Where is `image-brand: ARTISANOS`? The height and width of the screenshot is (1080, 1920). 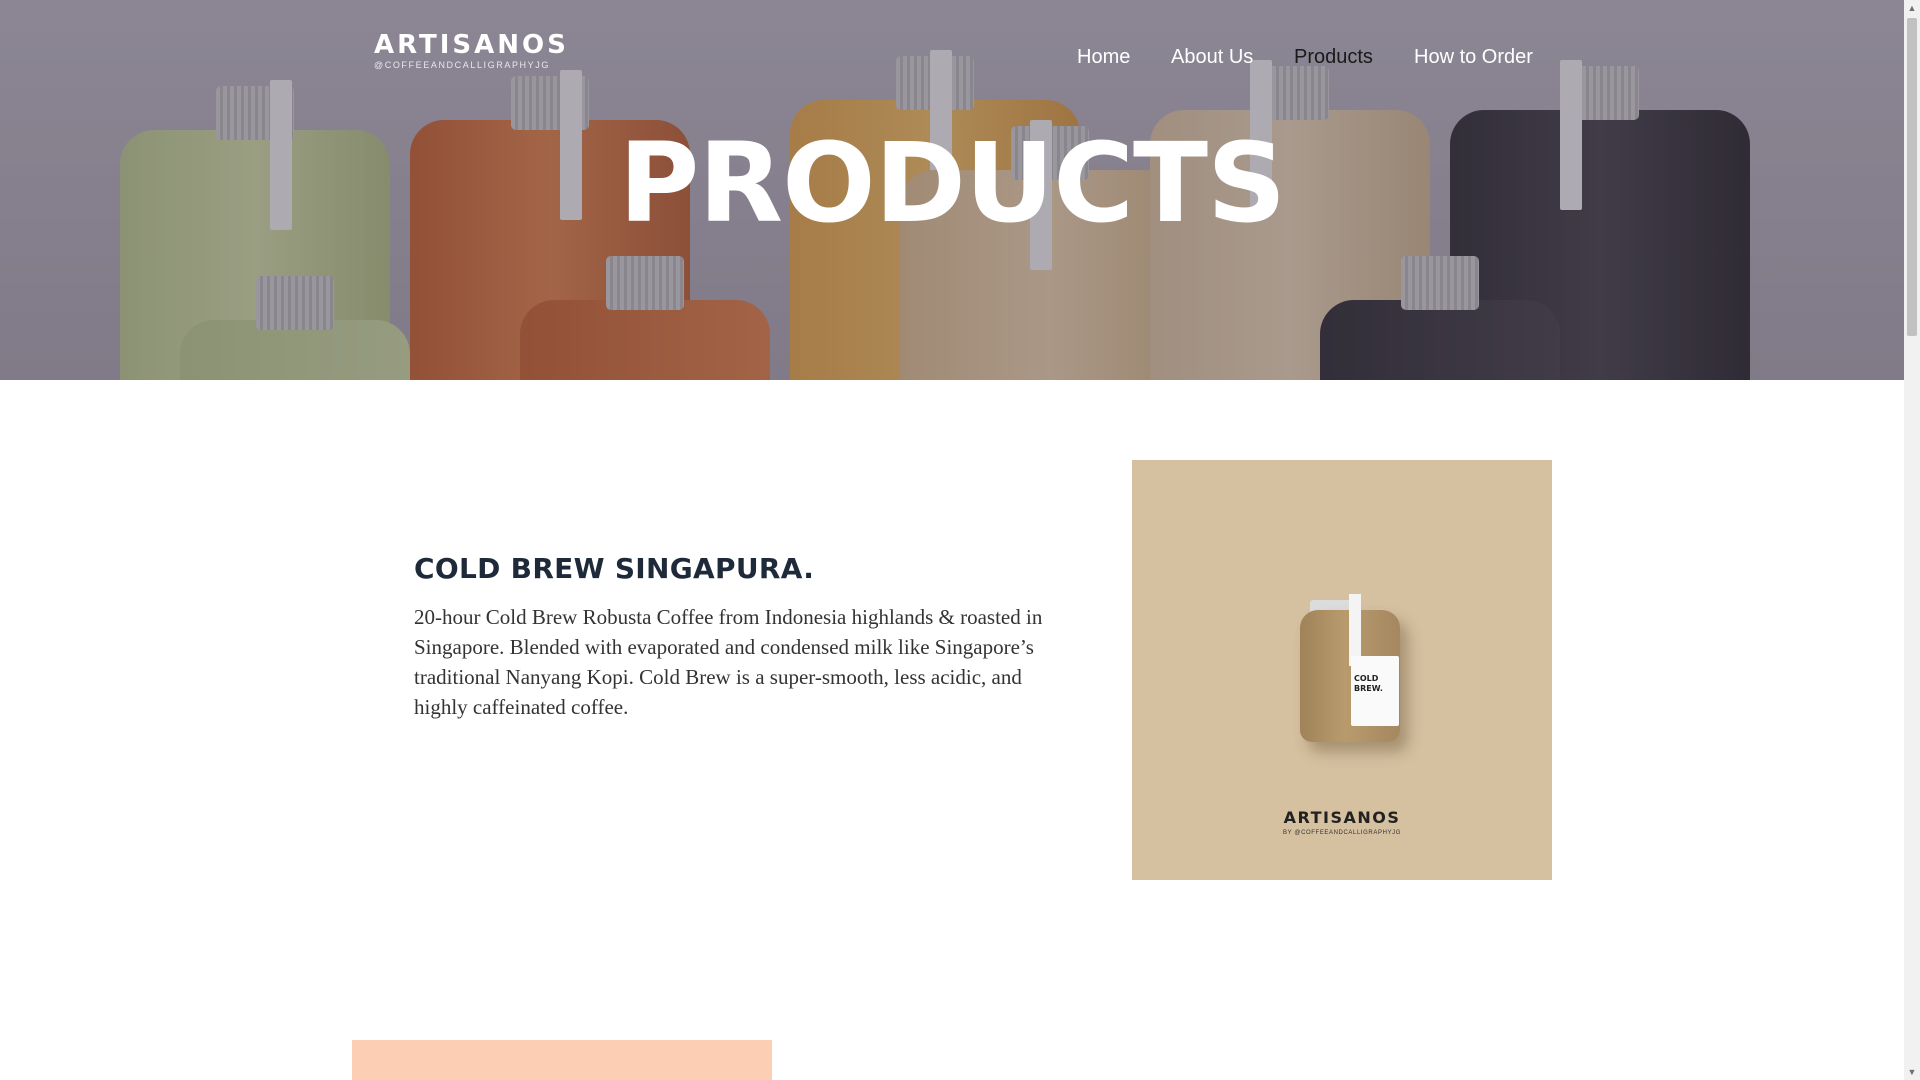
image-brand: ARTISANOS is located at coordinates (1342, 817).